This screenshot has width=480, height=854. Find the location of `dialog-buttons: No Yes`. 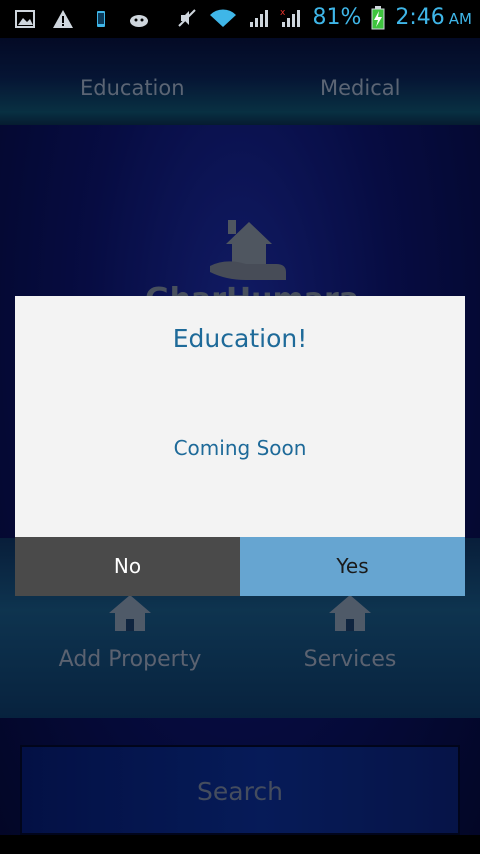

dialog-buttons: No Yes is located at coordinates (240, 566).